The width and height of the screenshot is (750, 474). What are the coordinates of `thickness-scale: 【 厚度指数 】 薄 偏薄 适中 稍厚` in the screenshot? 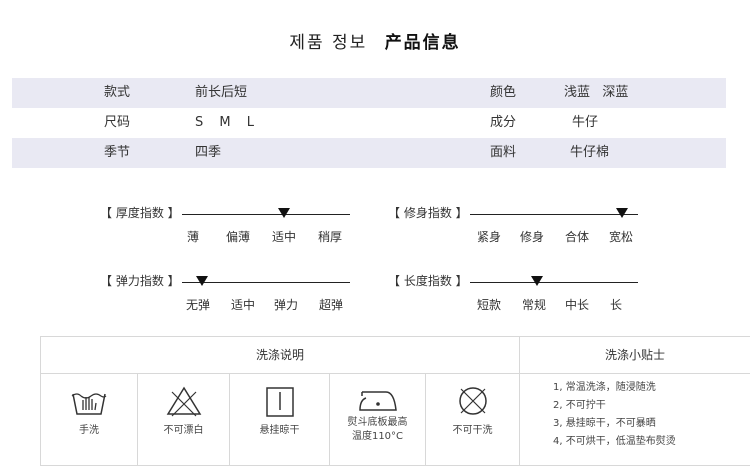 It's located at (235, 229).